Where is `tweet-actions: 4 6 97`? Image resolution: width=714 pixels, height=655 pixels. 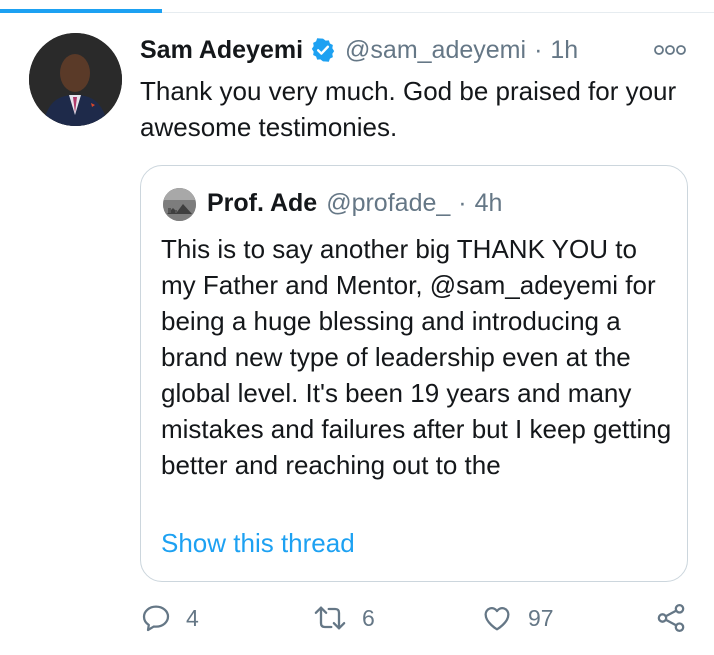
tweet-actions: 4 6 97 is located at coordinates (420, 618).